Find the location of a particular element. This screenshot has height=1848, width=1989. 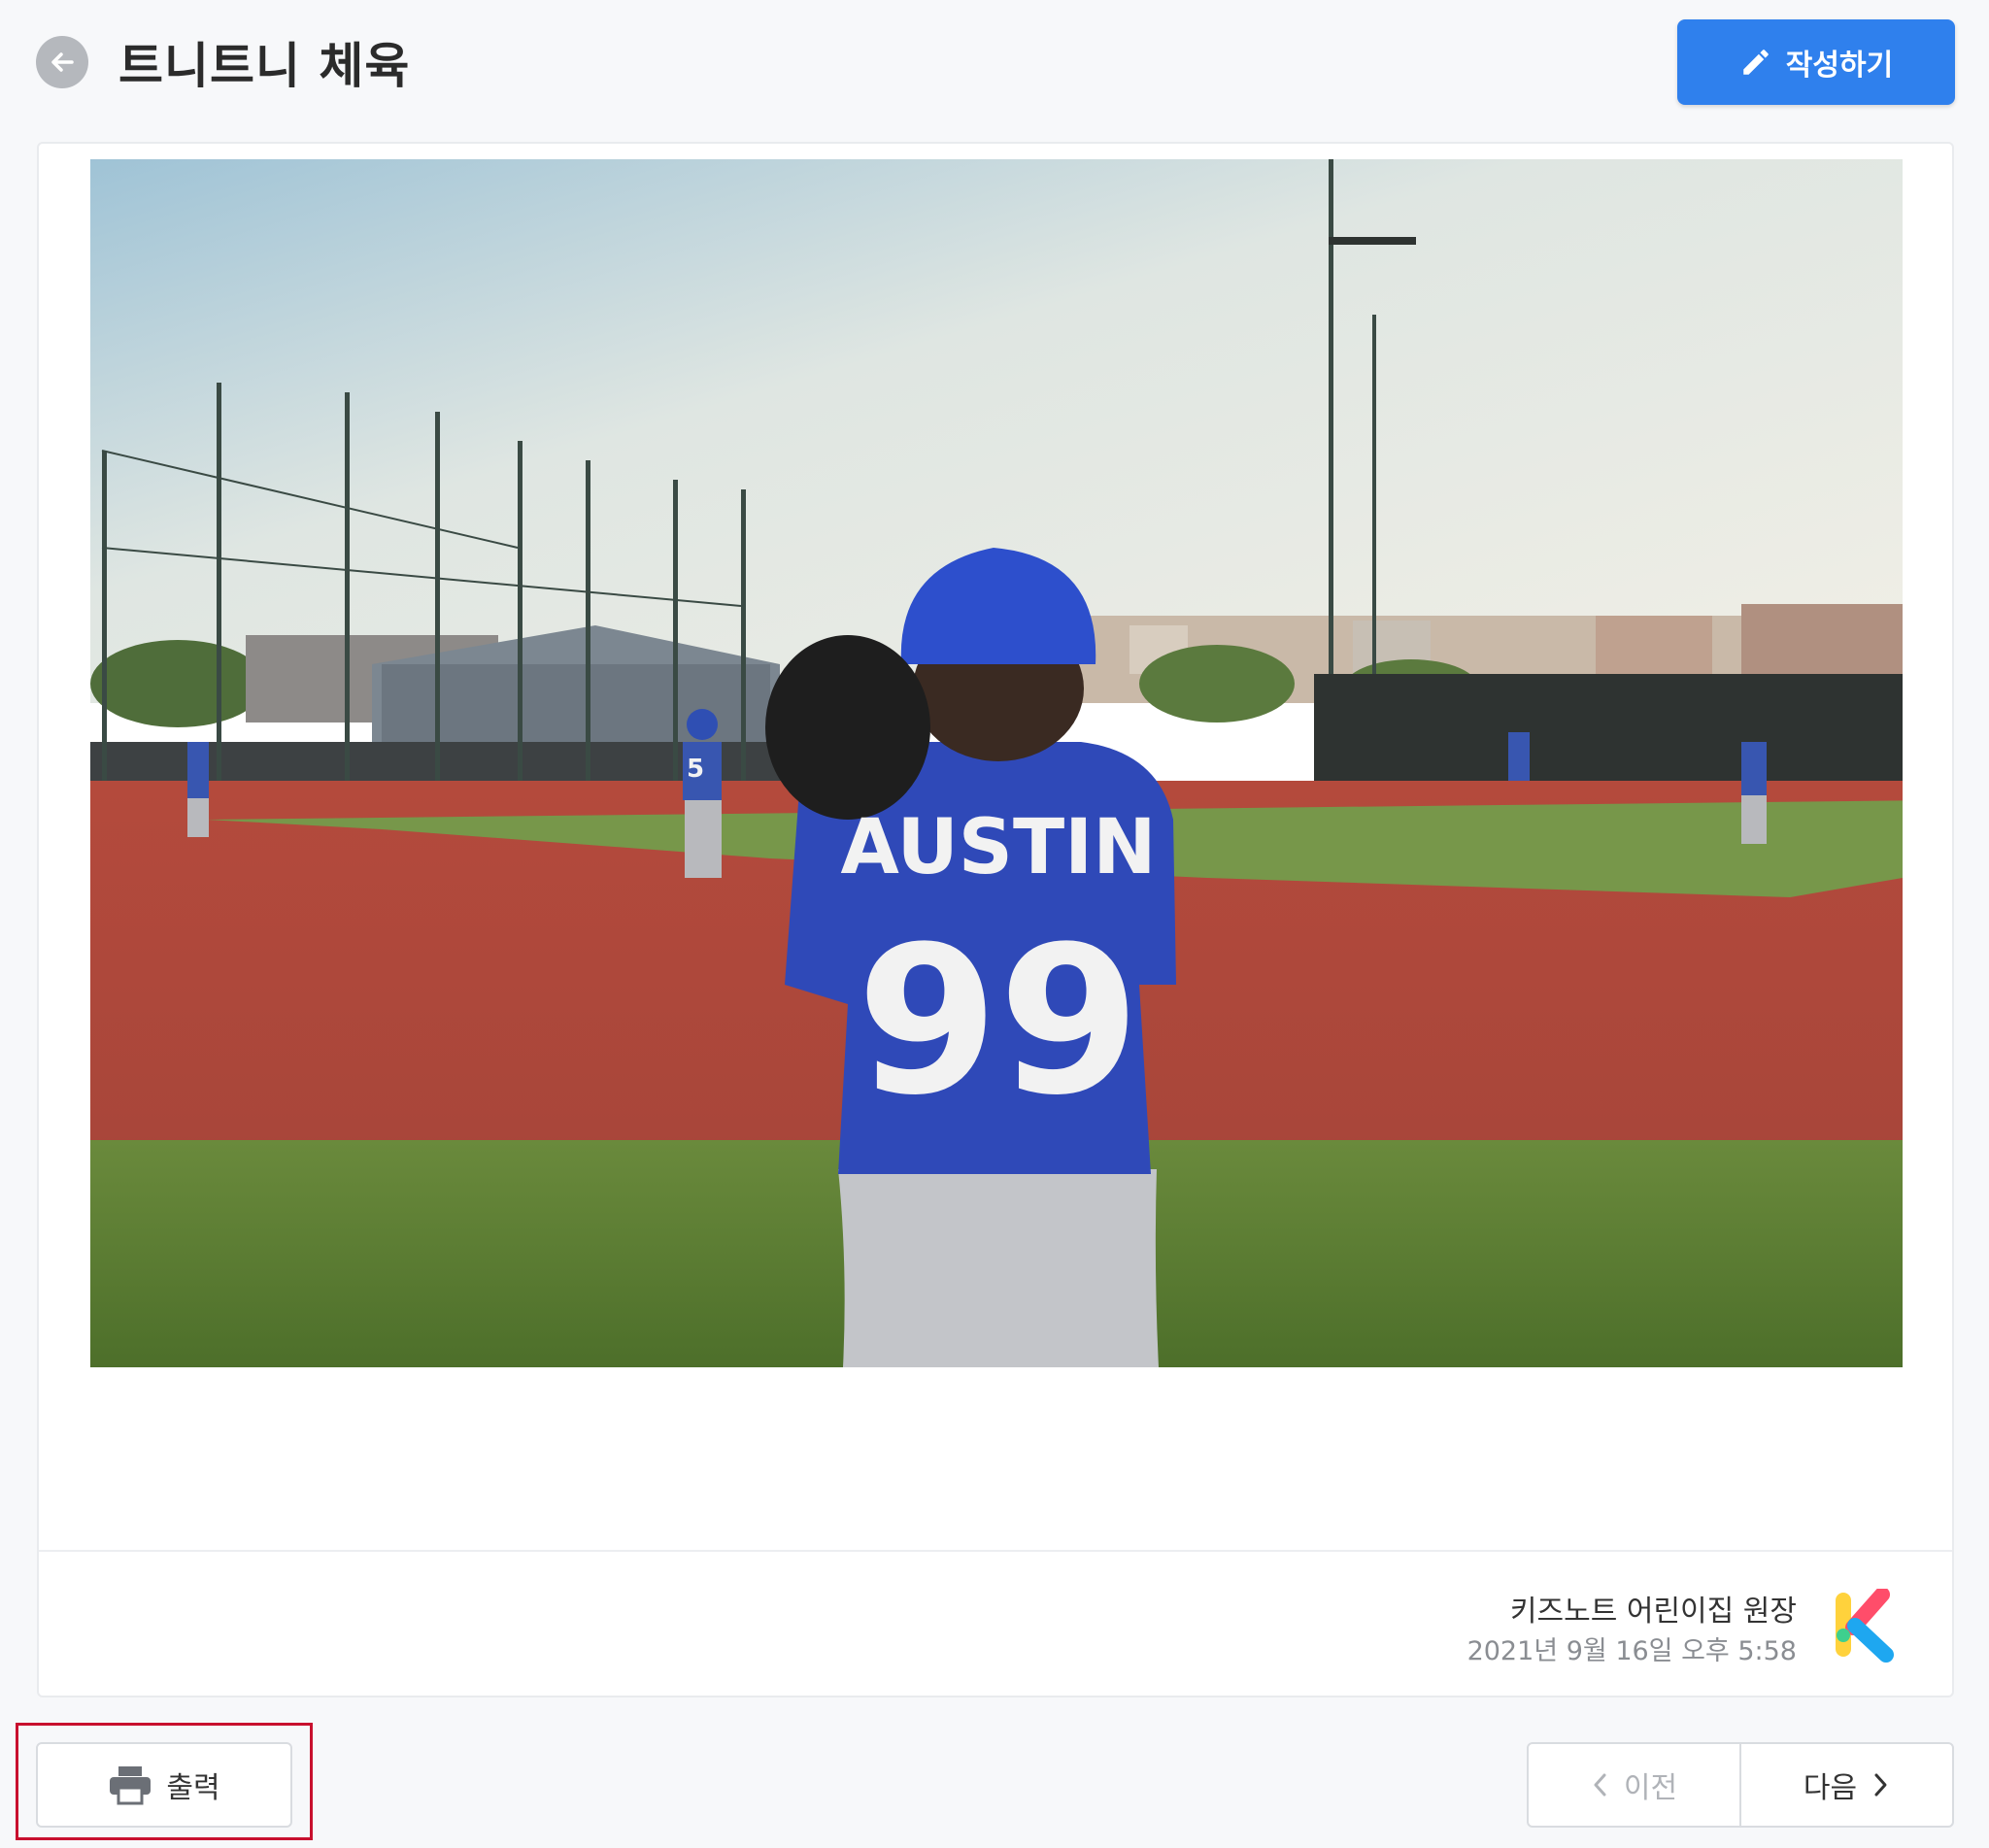

kidsnote-k-logo is located at coordinates (1865, 1625).